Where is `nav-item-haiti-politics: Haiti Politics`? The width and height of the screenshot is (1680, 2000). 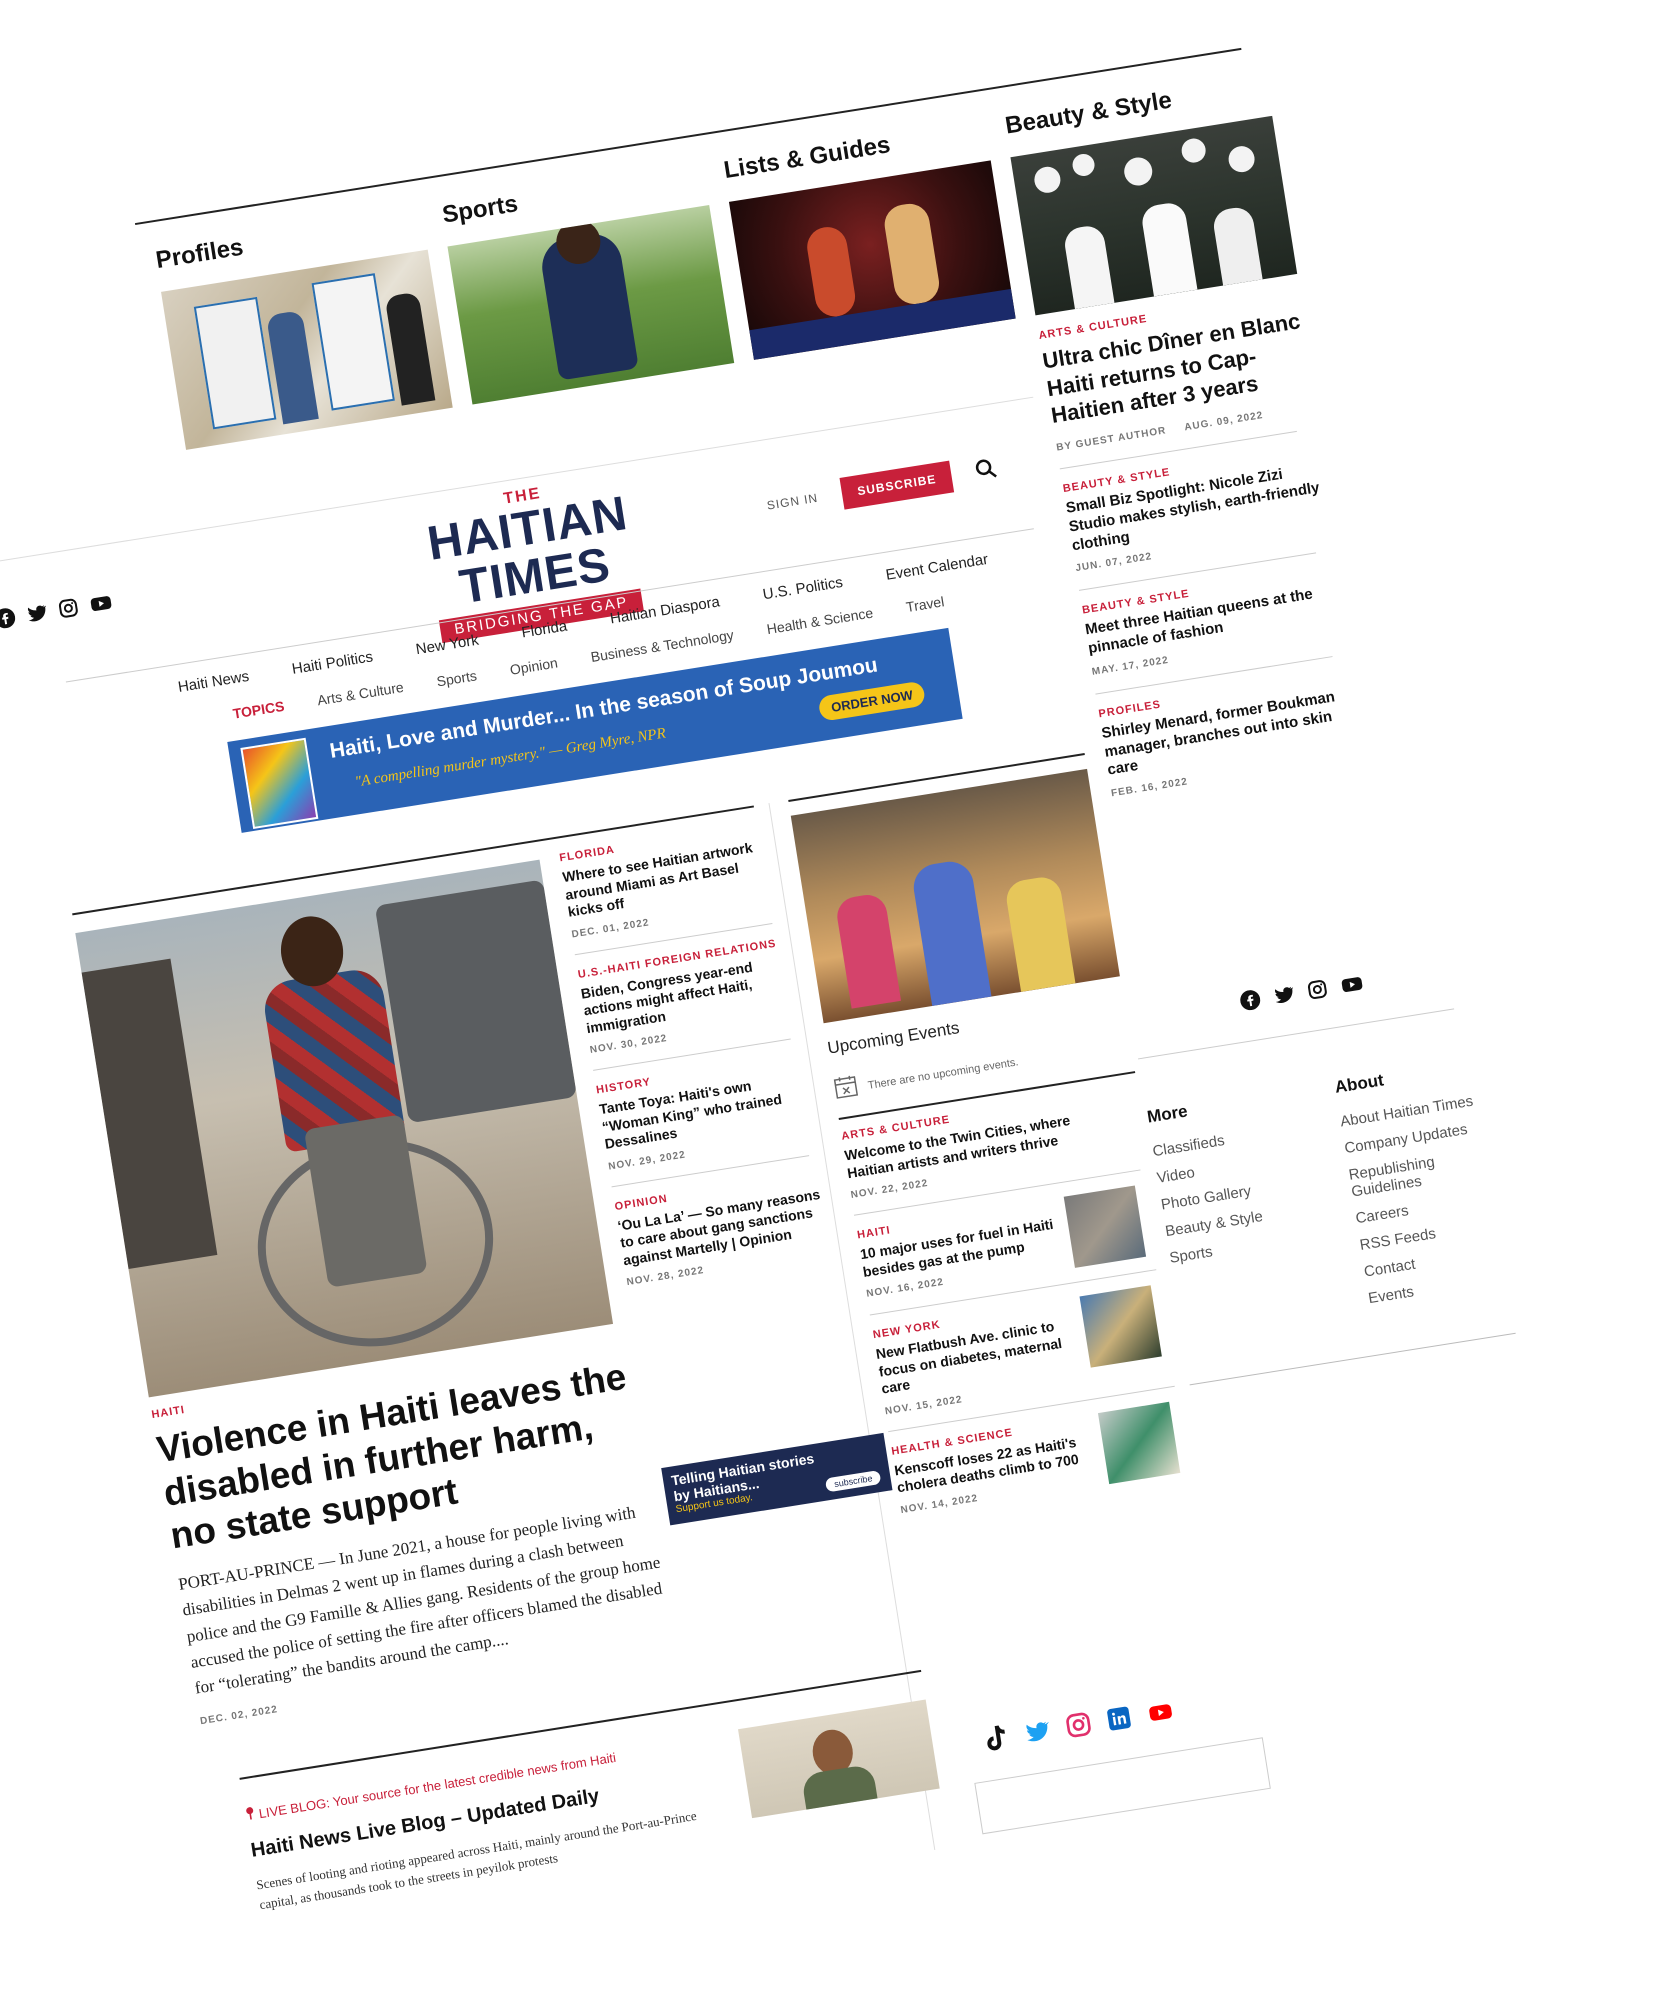
nav-item-haiti-politics: Haiti Politics is located at coordinates (332, 663).